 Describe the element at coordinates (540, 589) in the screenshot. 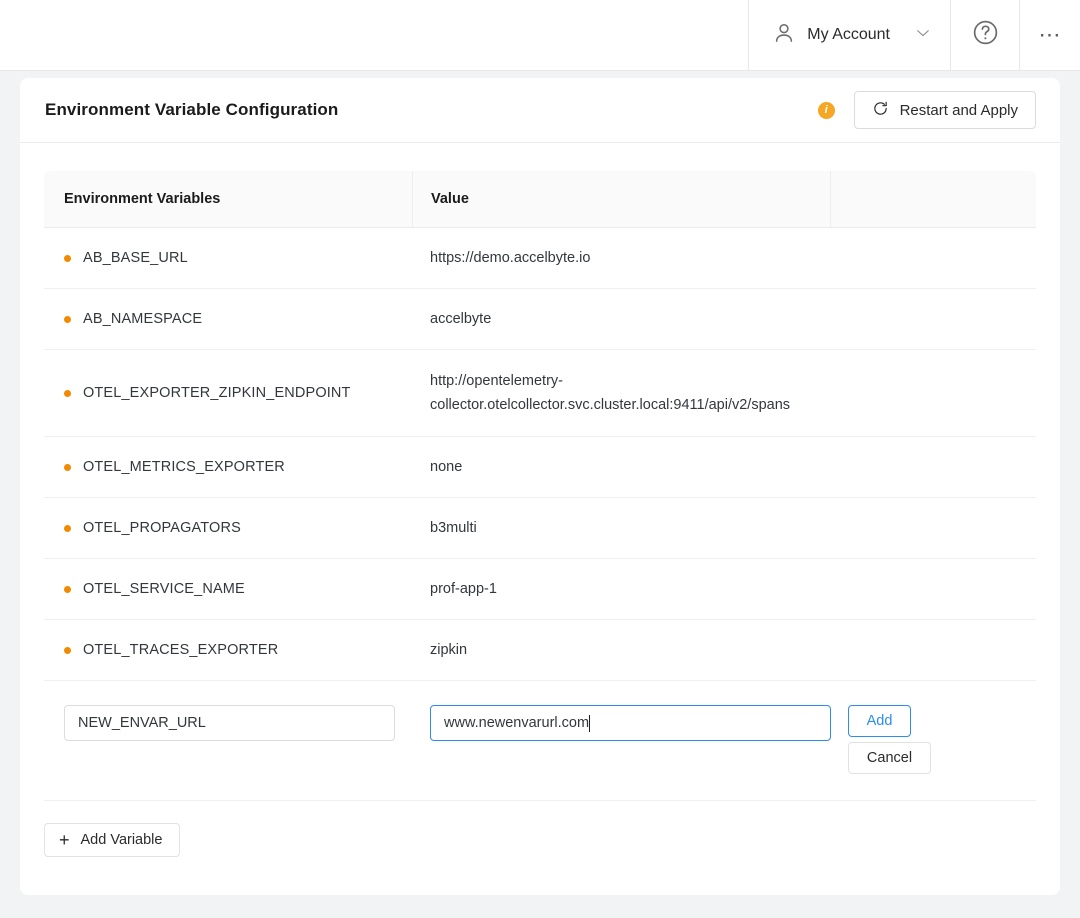

I see `table-row: OTEL_SERVICE_NAME prof-app-1` at that location.